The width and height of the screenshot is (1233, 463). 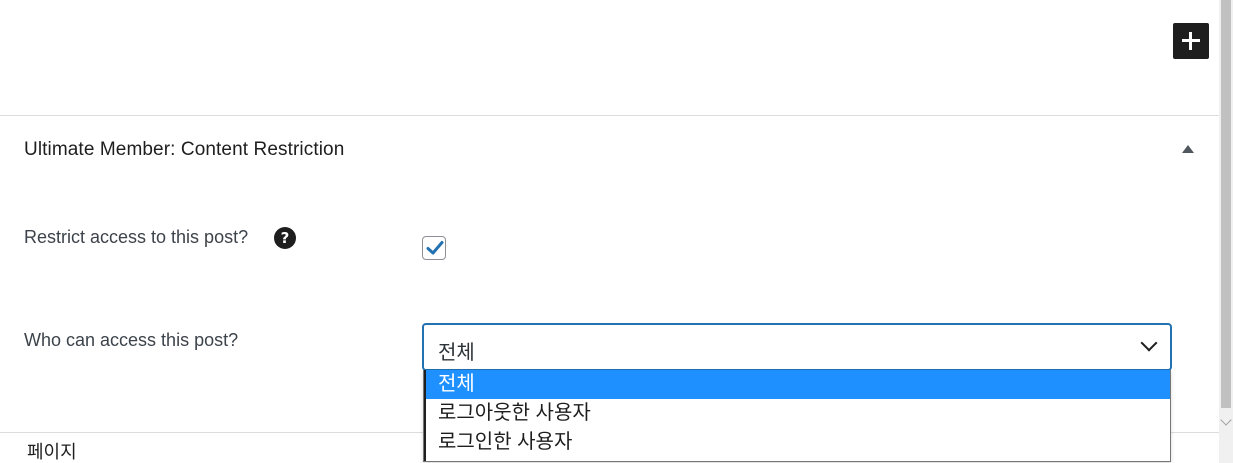 I want to click on option-logged-out: 로그아웃한 사용자, so click(x=797, y=413).